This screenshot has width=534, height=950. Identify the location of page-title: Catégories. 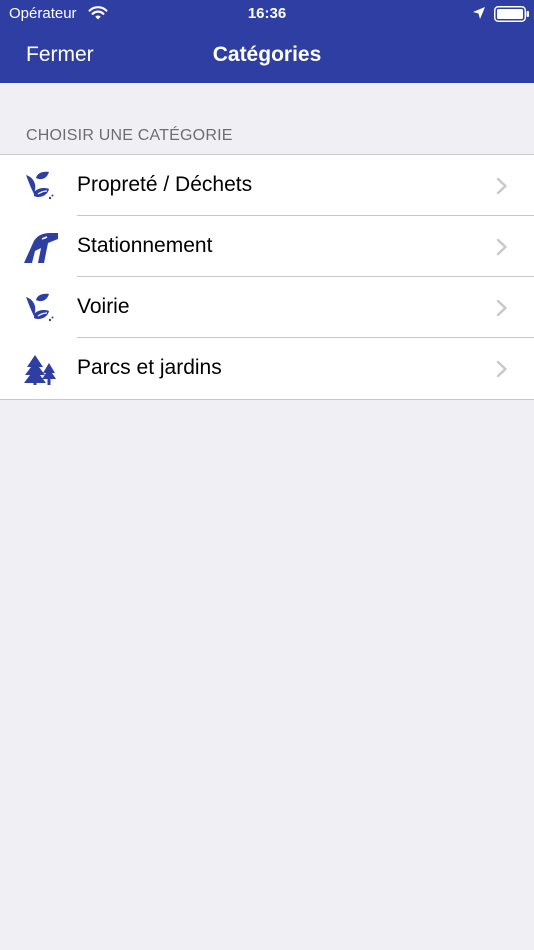
(267, 54).